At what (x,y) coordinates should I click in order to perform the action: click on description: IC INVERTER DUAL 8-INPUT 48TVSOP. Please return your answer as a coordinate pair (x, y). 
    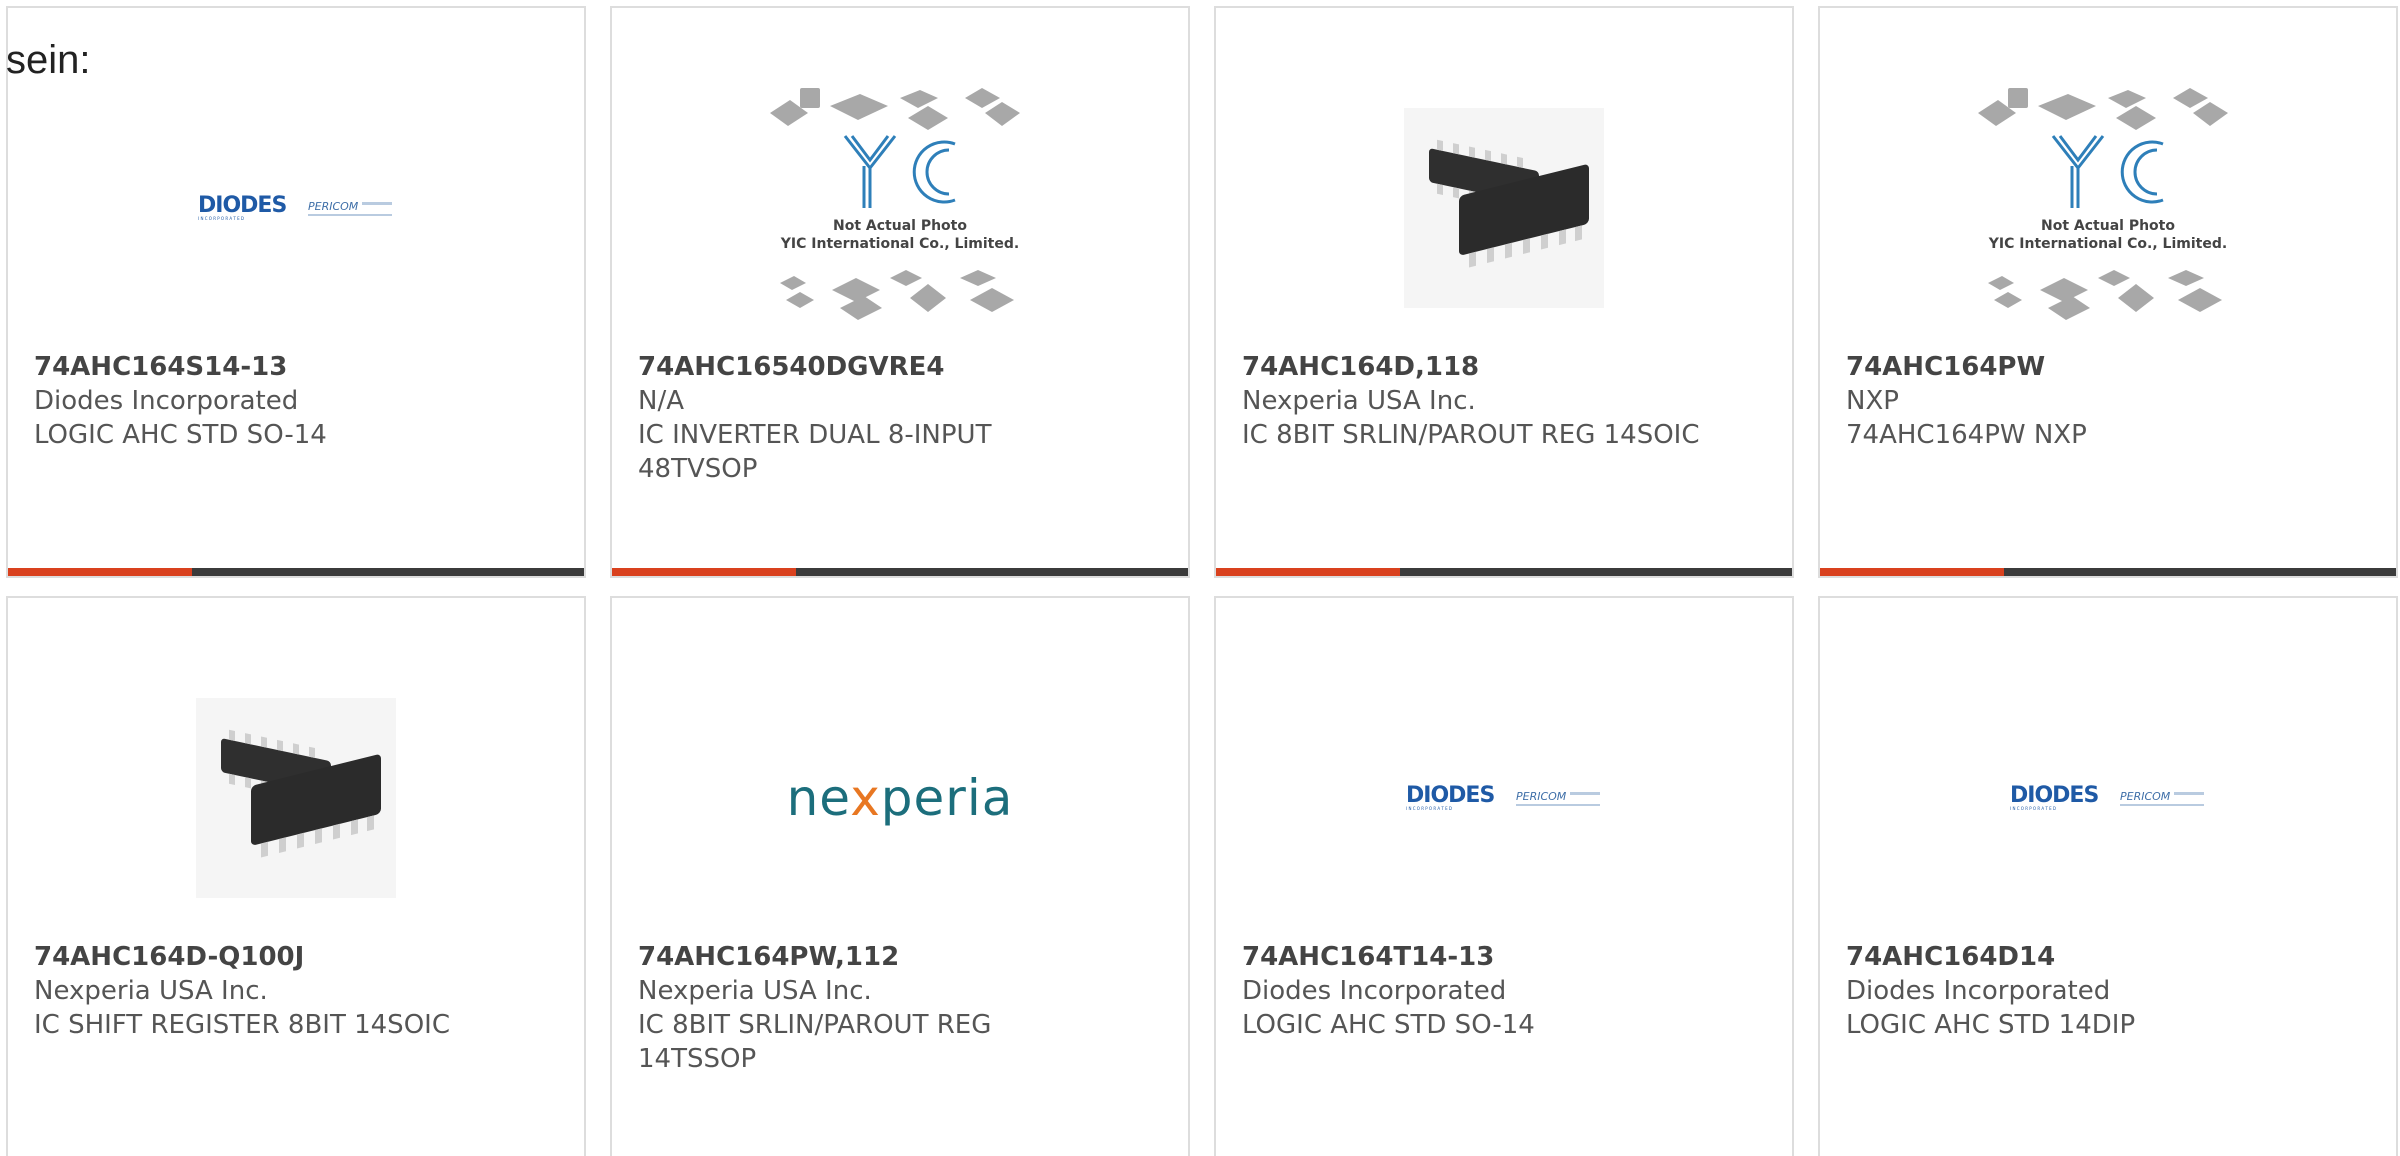
    Looking at the image, I should click on (815, 452).